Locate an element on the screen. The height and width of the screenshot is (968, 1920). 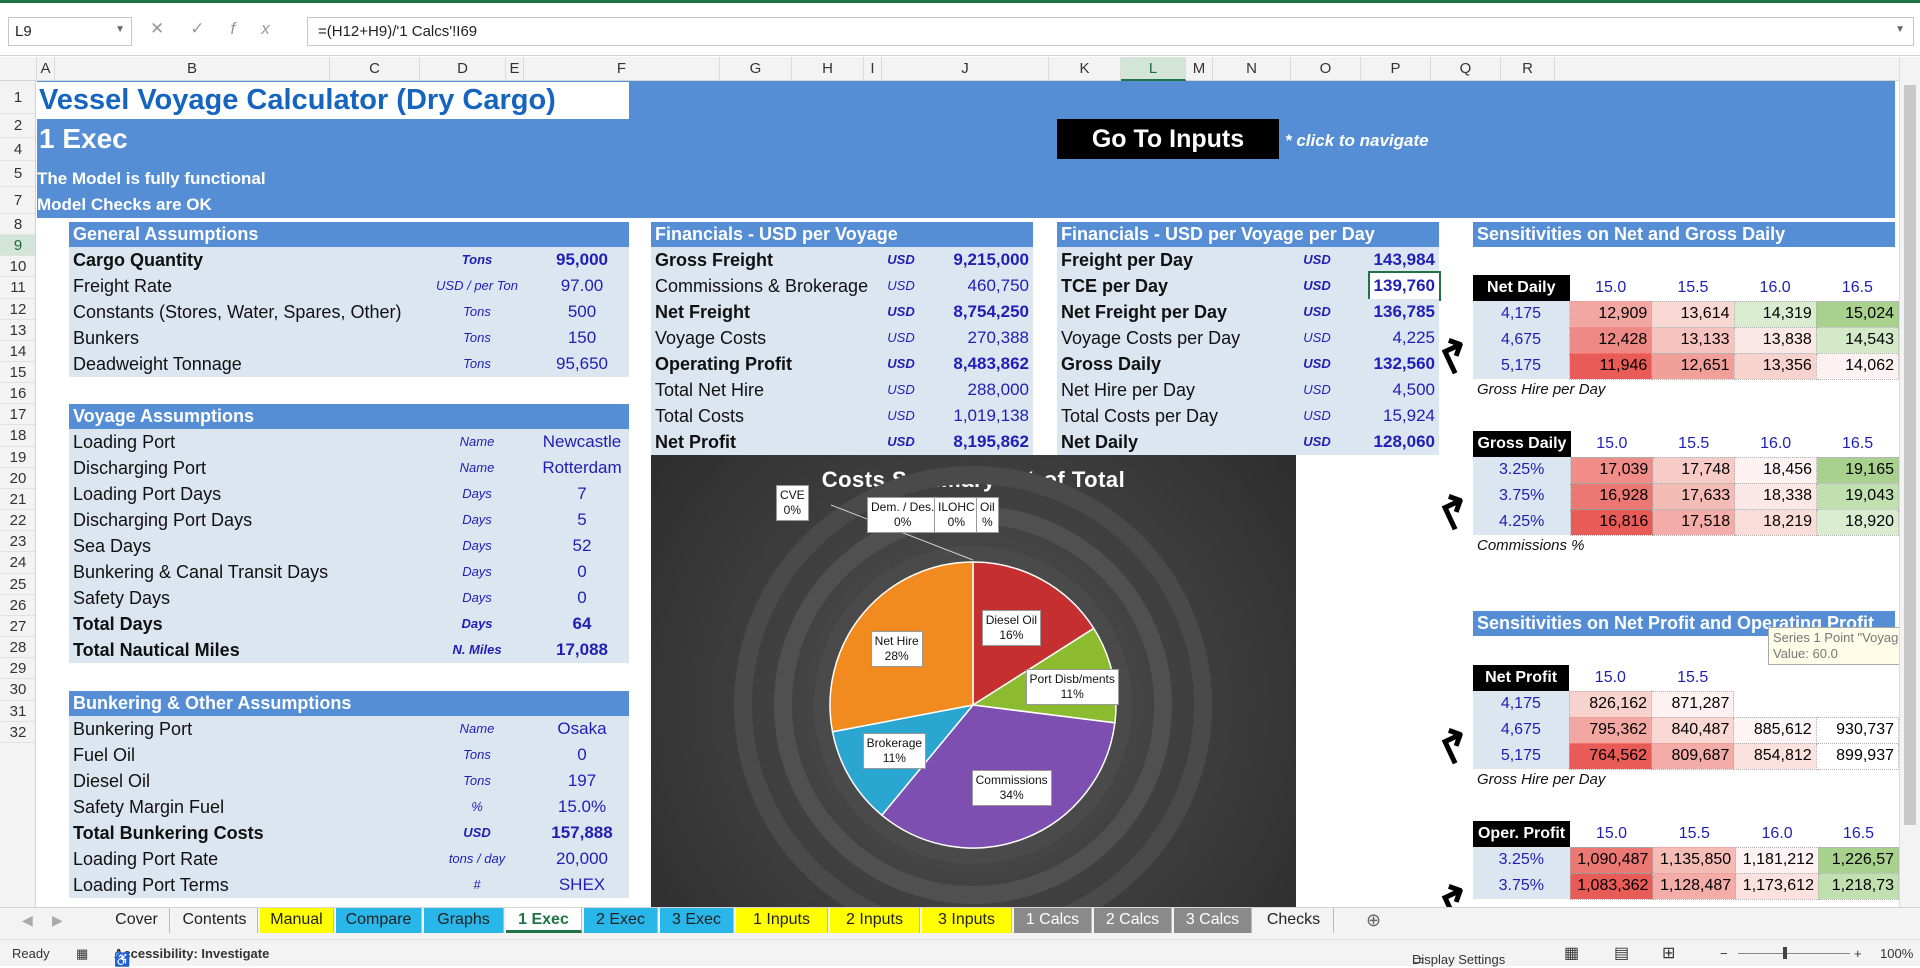
sensitivity-cell: 1,173,612 is located at coordinates (1777, 886).